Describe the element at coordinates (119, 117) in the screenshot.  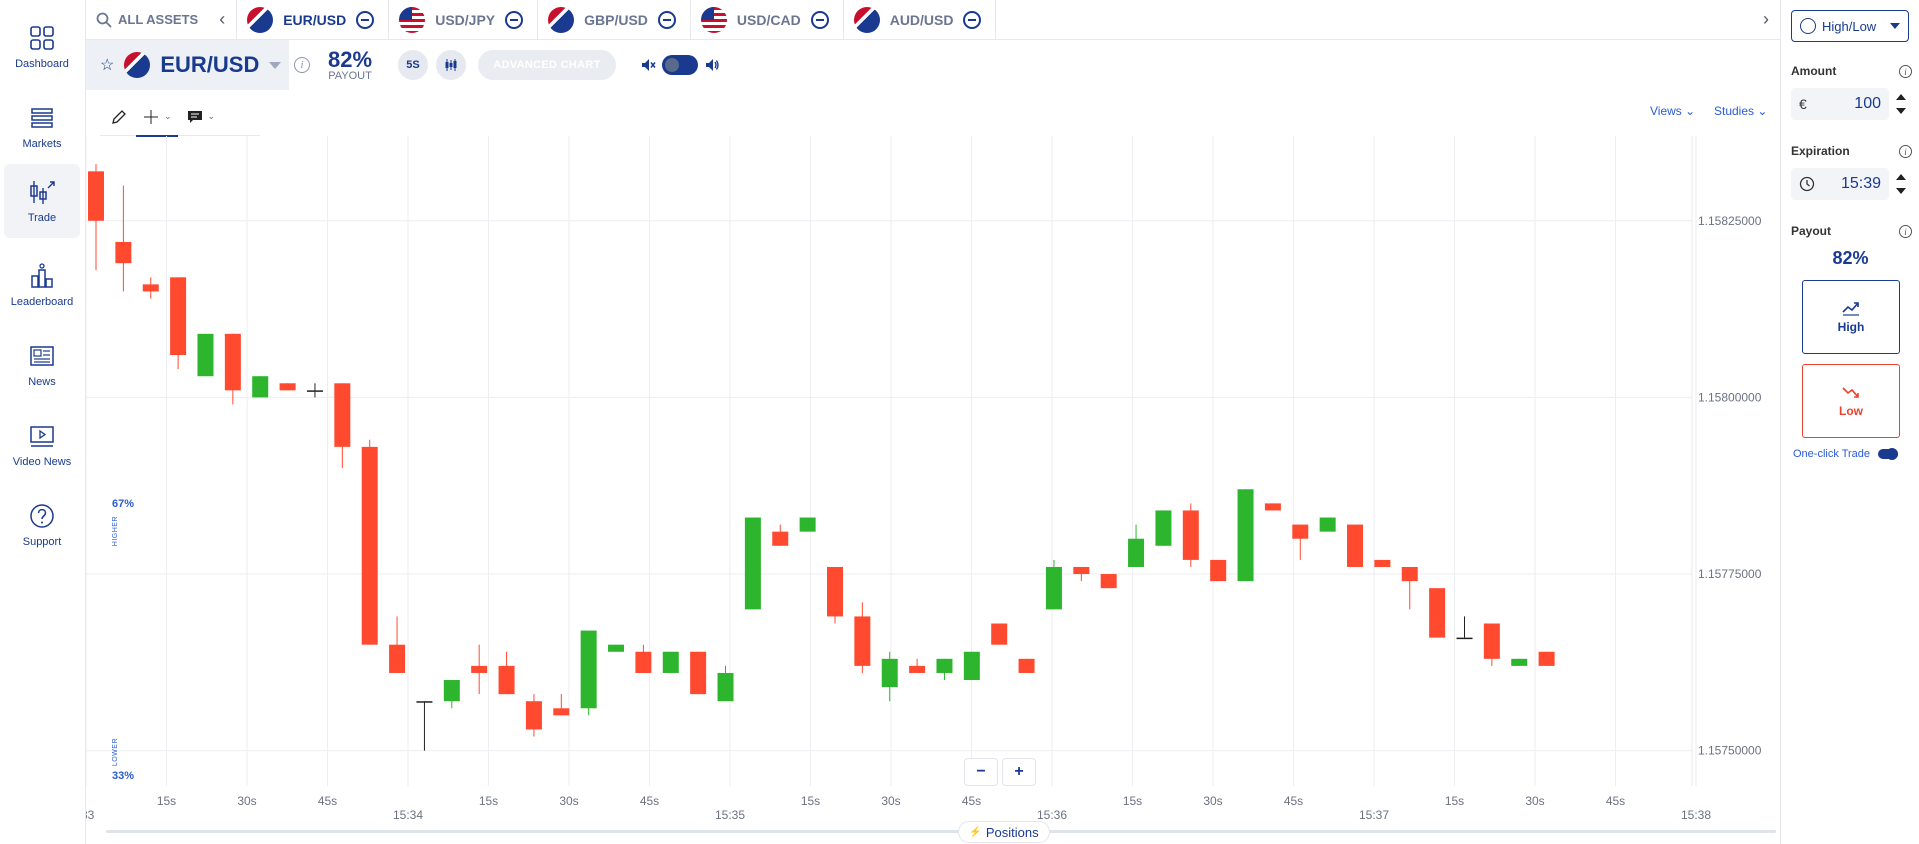
I see `pencil-tool` at that location.